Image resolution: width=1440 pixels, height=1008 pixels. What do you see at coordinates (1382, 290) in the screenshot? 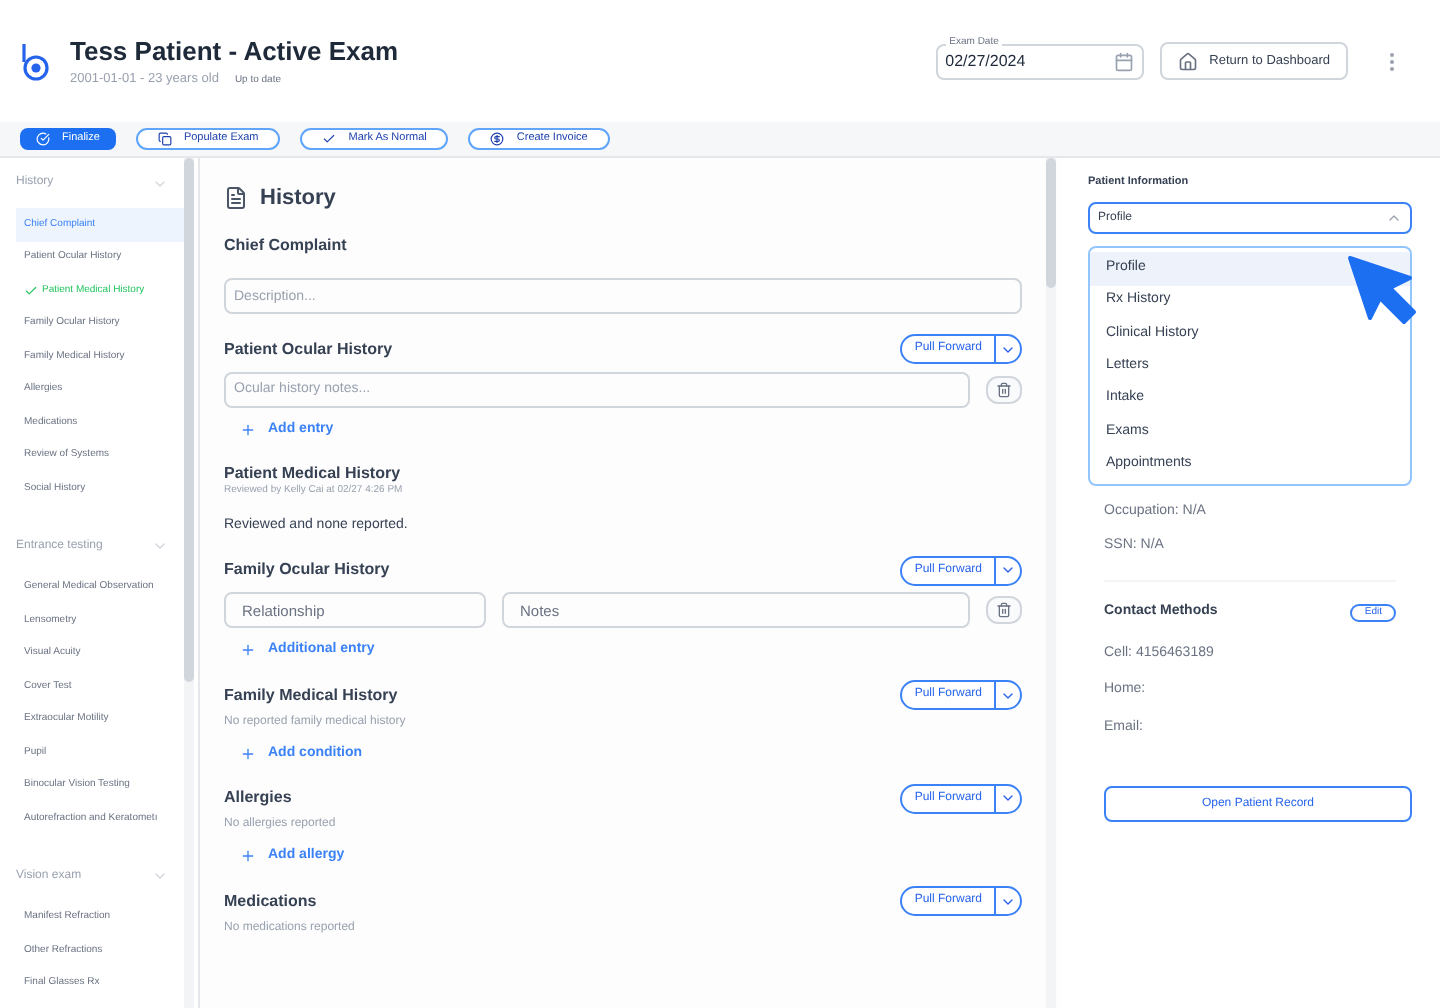
I see `cursor-icon` at bounding box center [1382, 290].